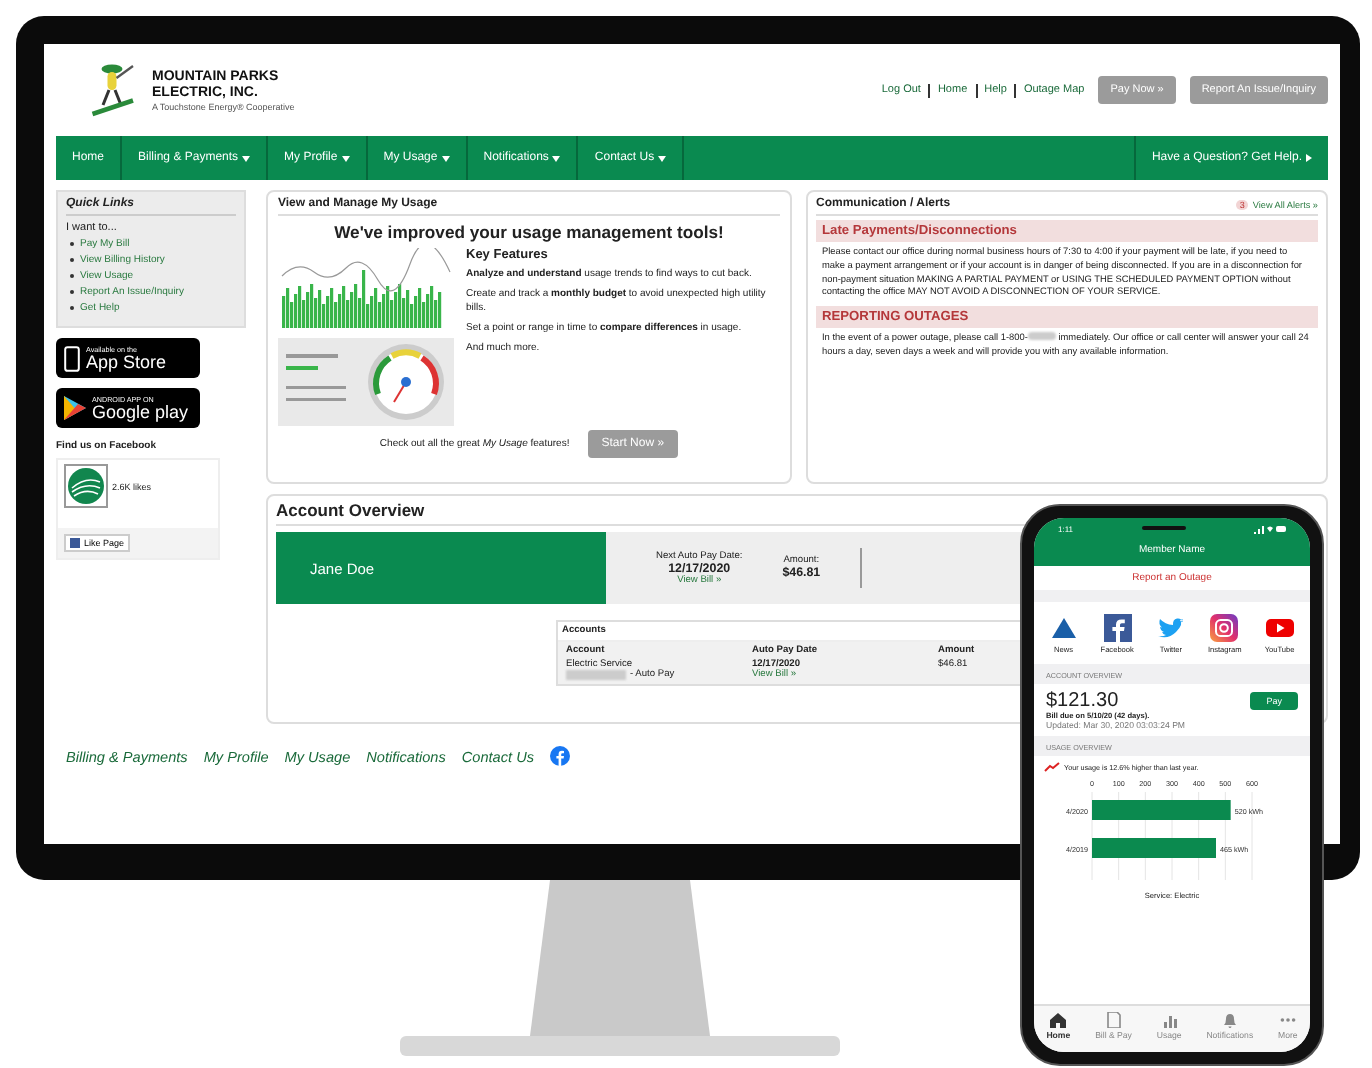  Describe the element at coordinates (1058, 1020) in the screenshot. I see `home-icon` at that location.